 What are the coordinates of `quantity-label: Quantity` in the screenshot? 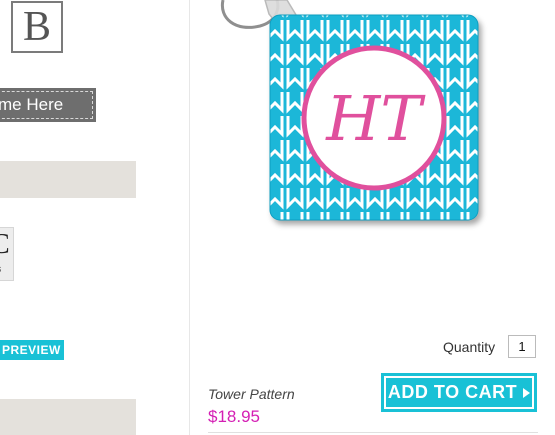 It's located at (469, 347).